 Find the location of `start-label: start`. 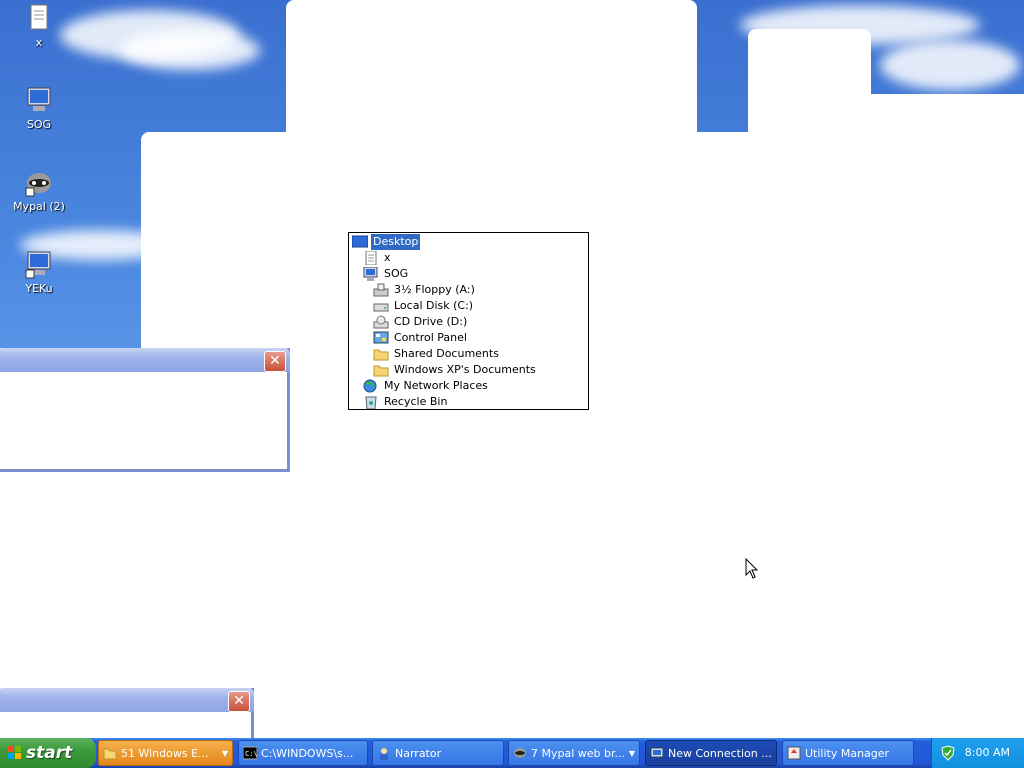

start-label: start is located at coordinates (49, 753).